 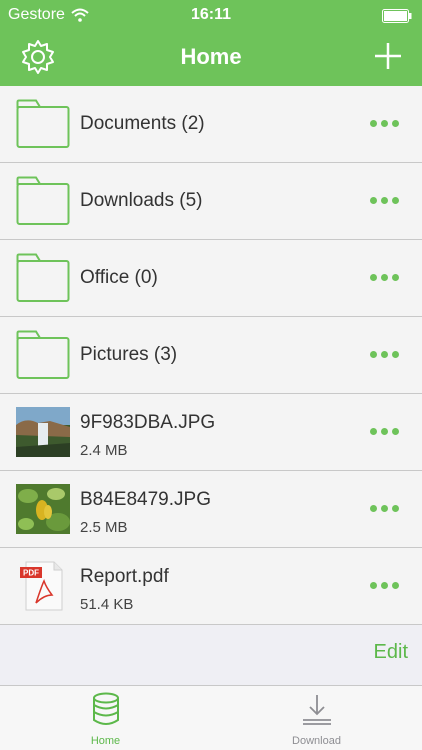 I want to click on item-title: Pictures (3), so click(x=129, y=354).